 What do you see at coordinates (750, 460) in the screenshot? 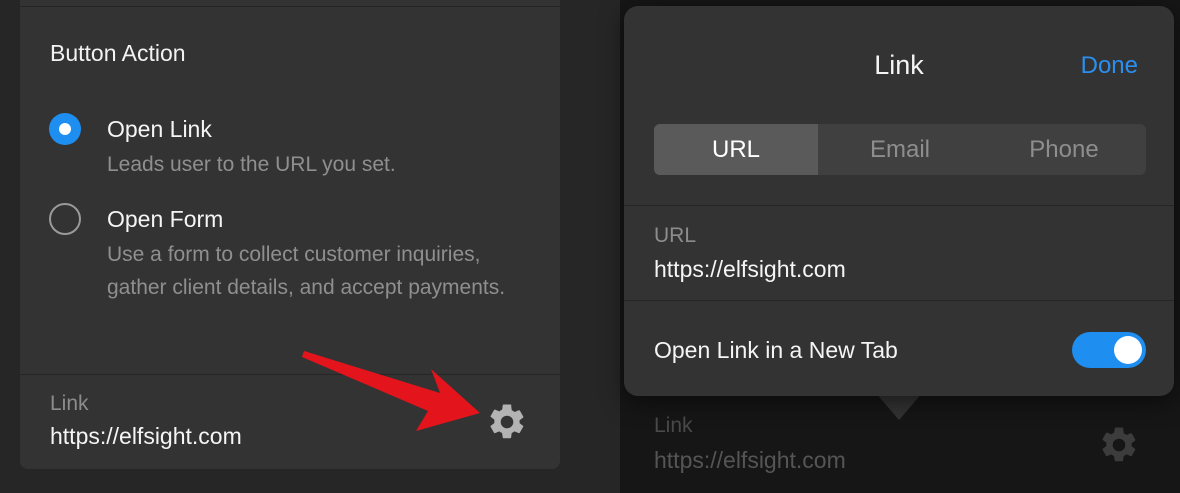
I see `link-field-value-dimmed: https://elfsight.com` at bounding box center [750, 460].